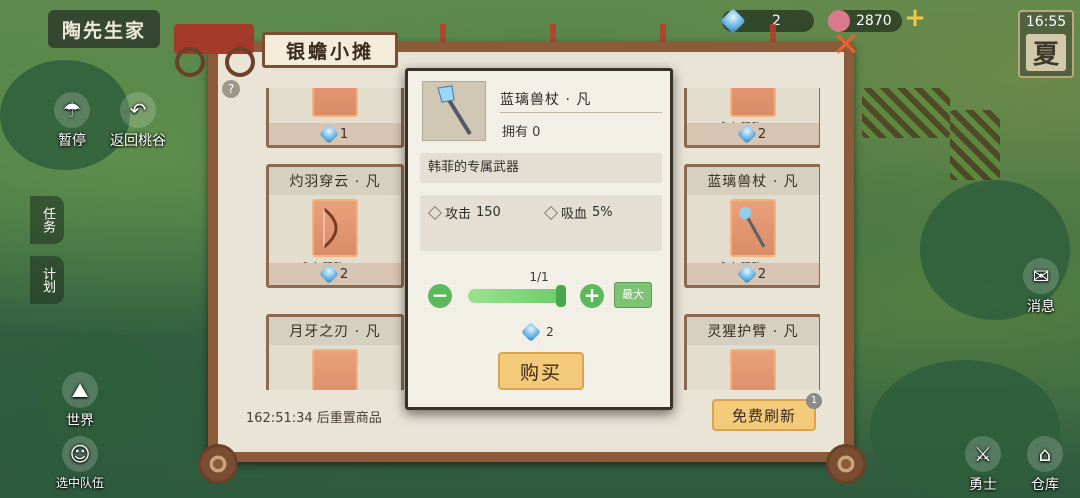  Describe the element at coordinates (592, 296) in the screenshot. I see `increase-quantity-button: +` at that location.